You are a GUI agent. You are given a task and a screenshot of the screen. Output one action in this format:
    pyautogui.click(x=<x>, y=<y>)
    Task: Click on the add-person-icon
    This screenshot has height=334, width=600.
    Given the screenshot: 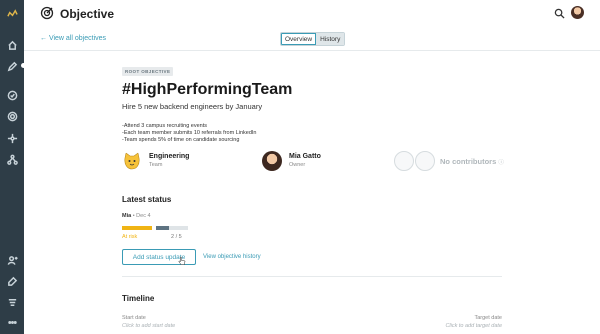 What is the action you would take?
    pyautogui.click(x=12, y=260)
    